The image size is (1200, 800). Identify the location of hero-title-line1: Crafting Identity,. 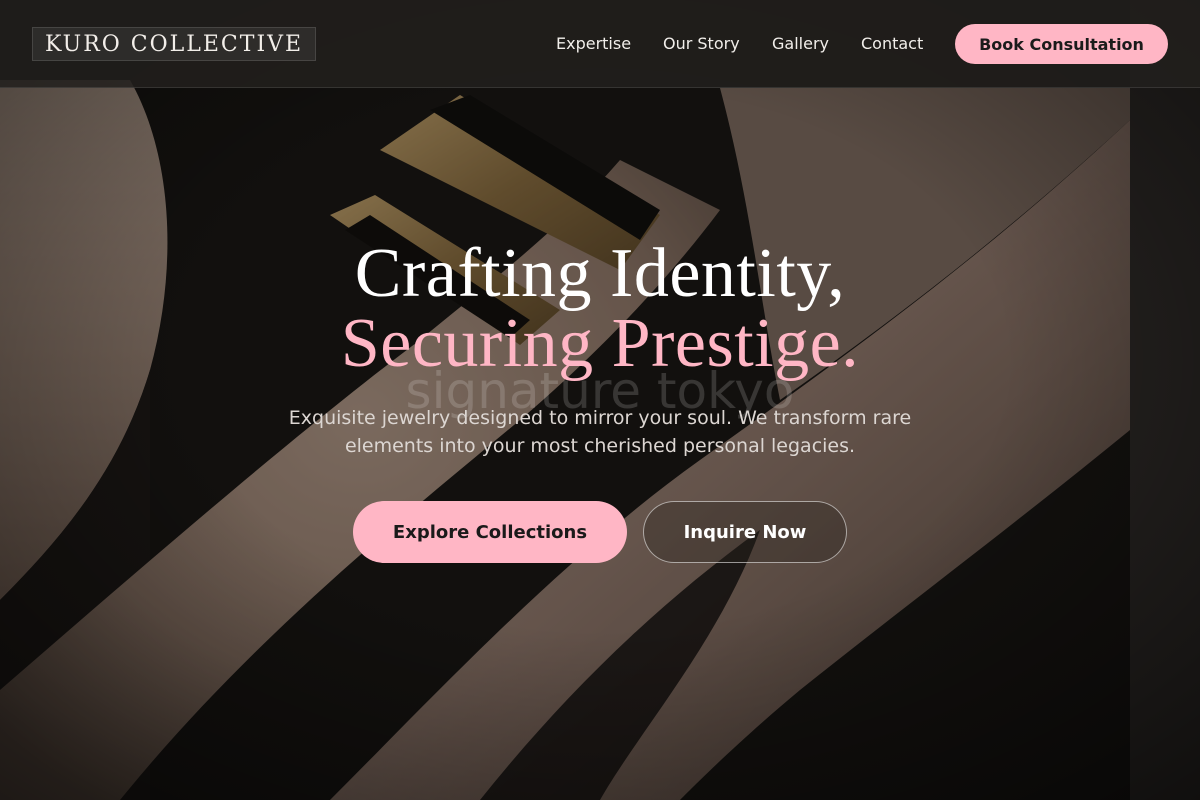
(600, 273).